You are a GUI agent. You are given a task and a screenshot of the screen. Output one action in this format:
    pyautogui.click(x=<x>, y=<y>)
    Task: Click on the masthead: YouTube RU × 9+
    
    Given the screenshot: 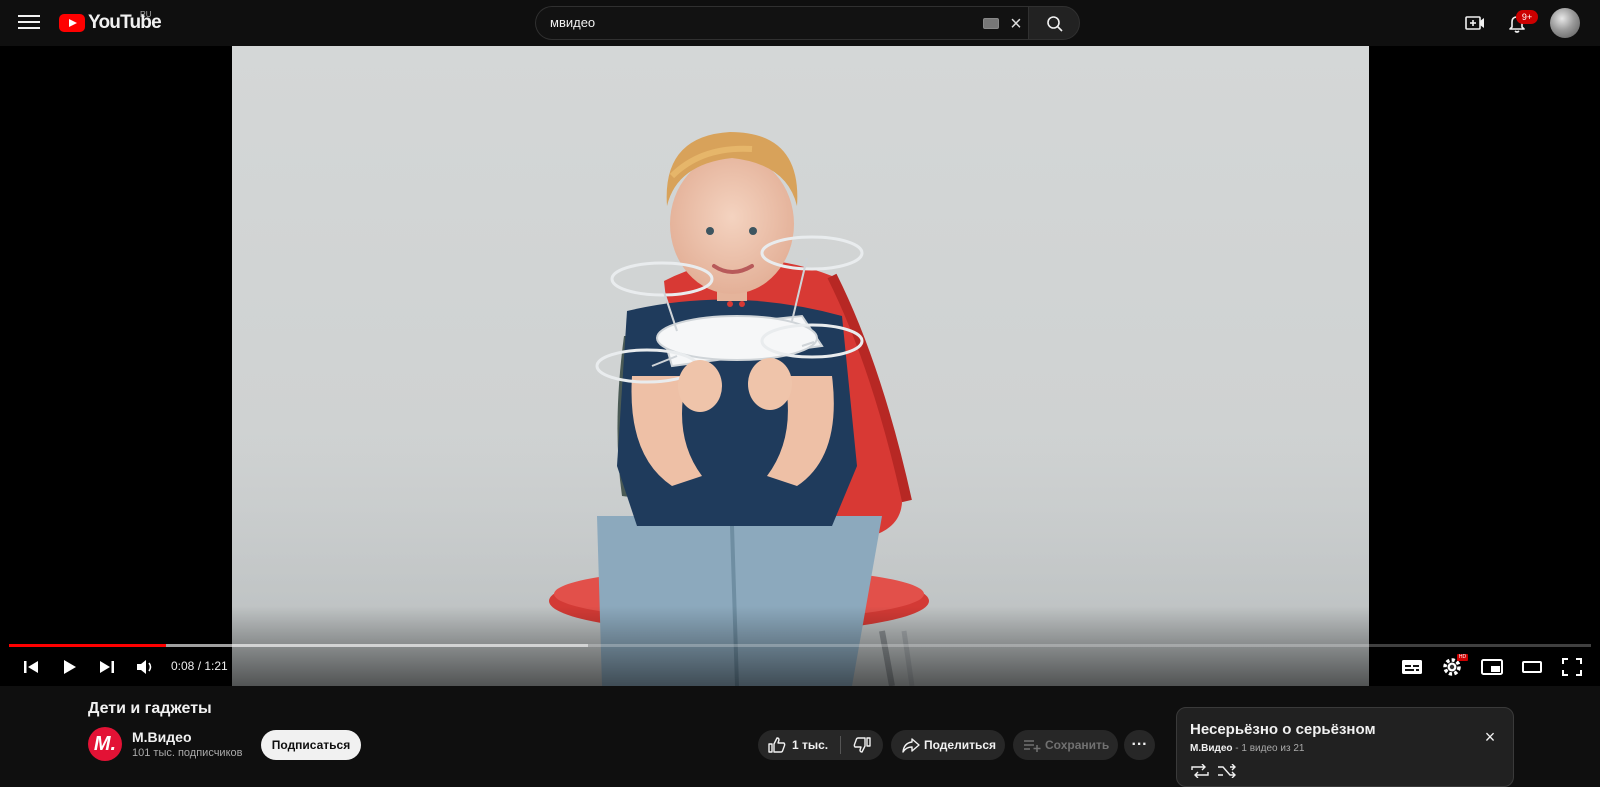 What is the action you would take?
    pyautogui.click(x=800, y=23)
    